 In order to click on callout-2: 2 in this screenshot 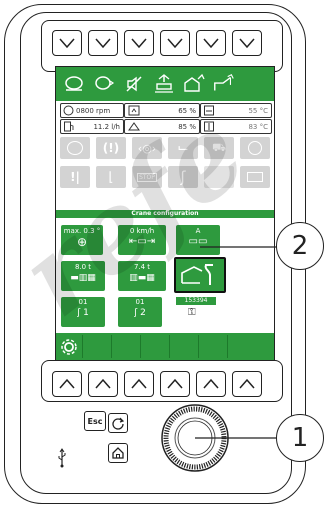, I will do `click(300, 246)`.